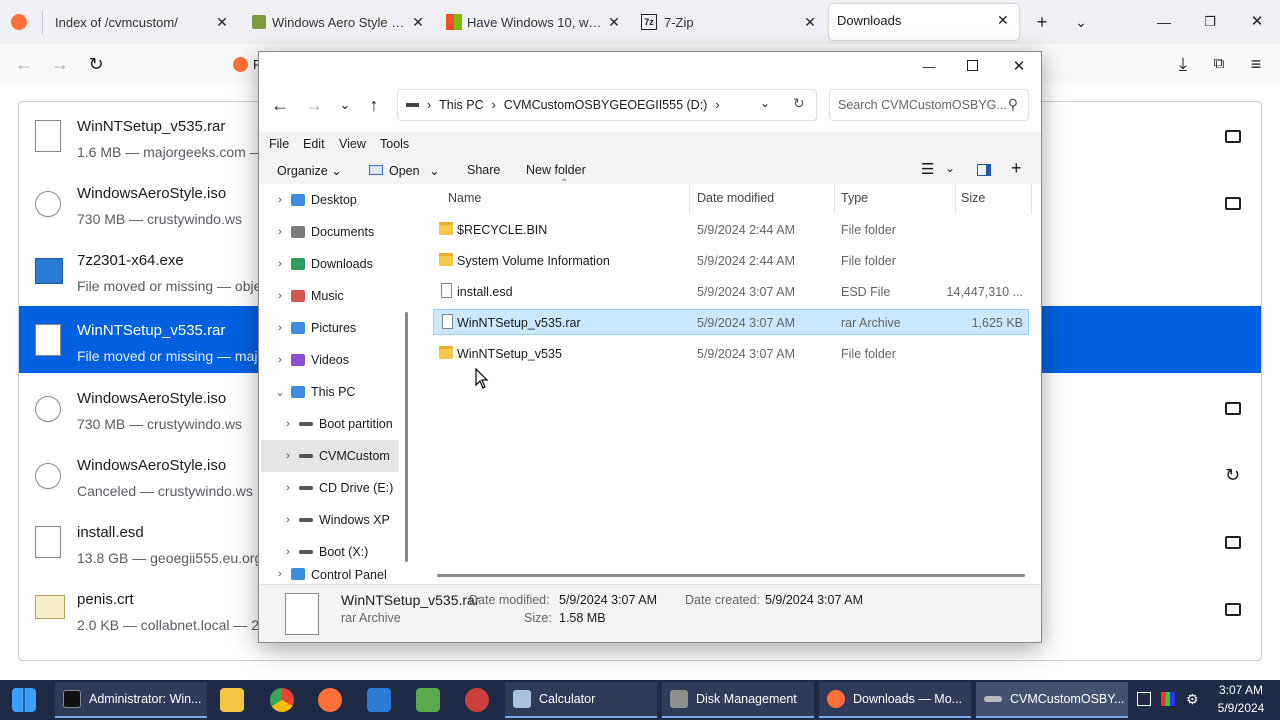  I want to click on column-header-type: Type, so click(854, 198).